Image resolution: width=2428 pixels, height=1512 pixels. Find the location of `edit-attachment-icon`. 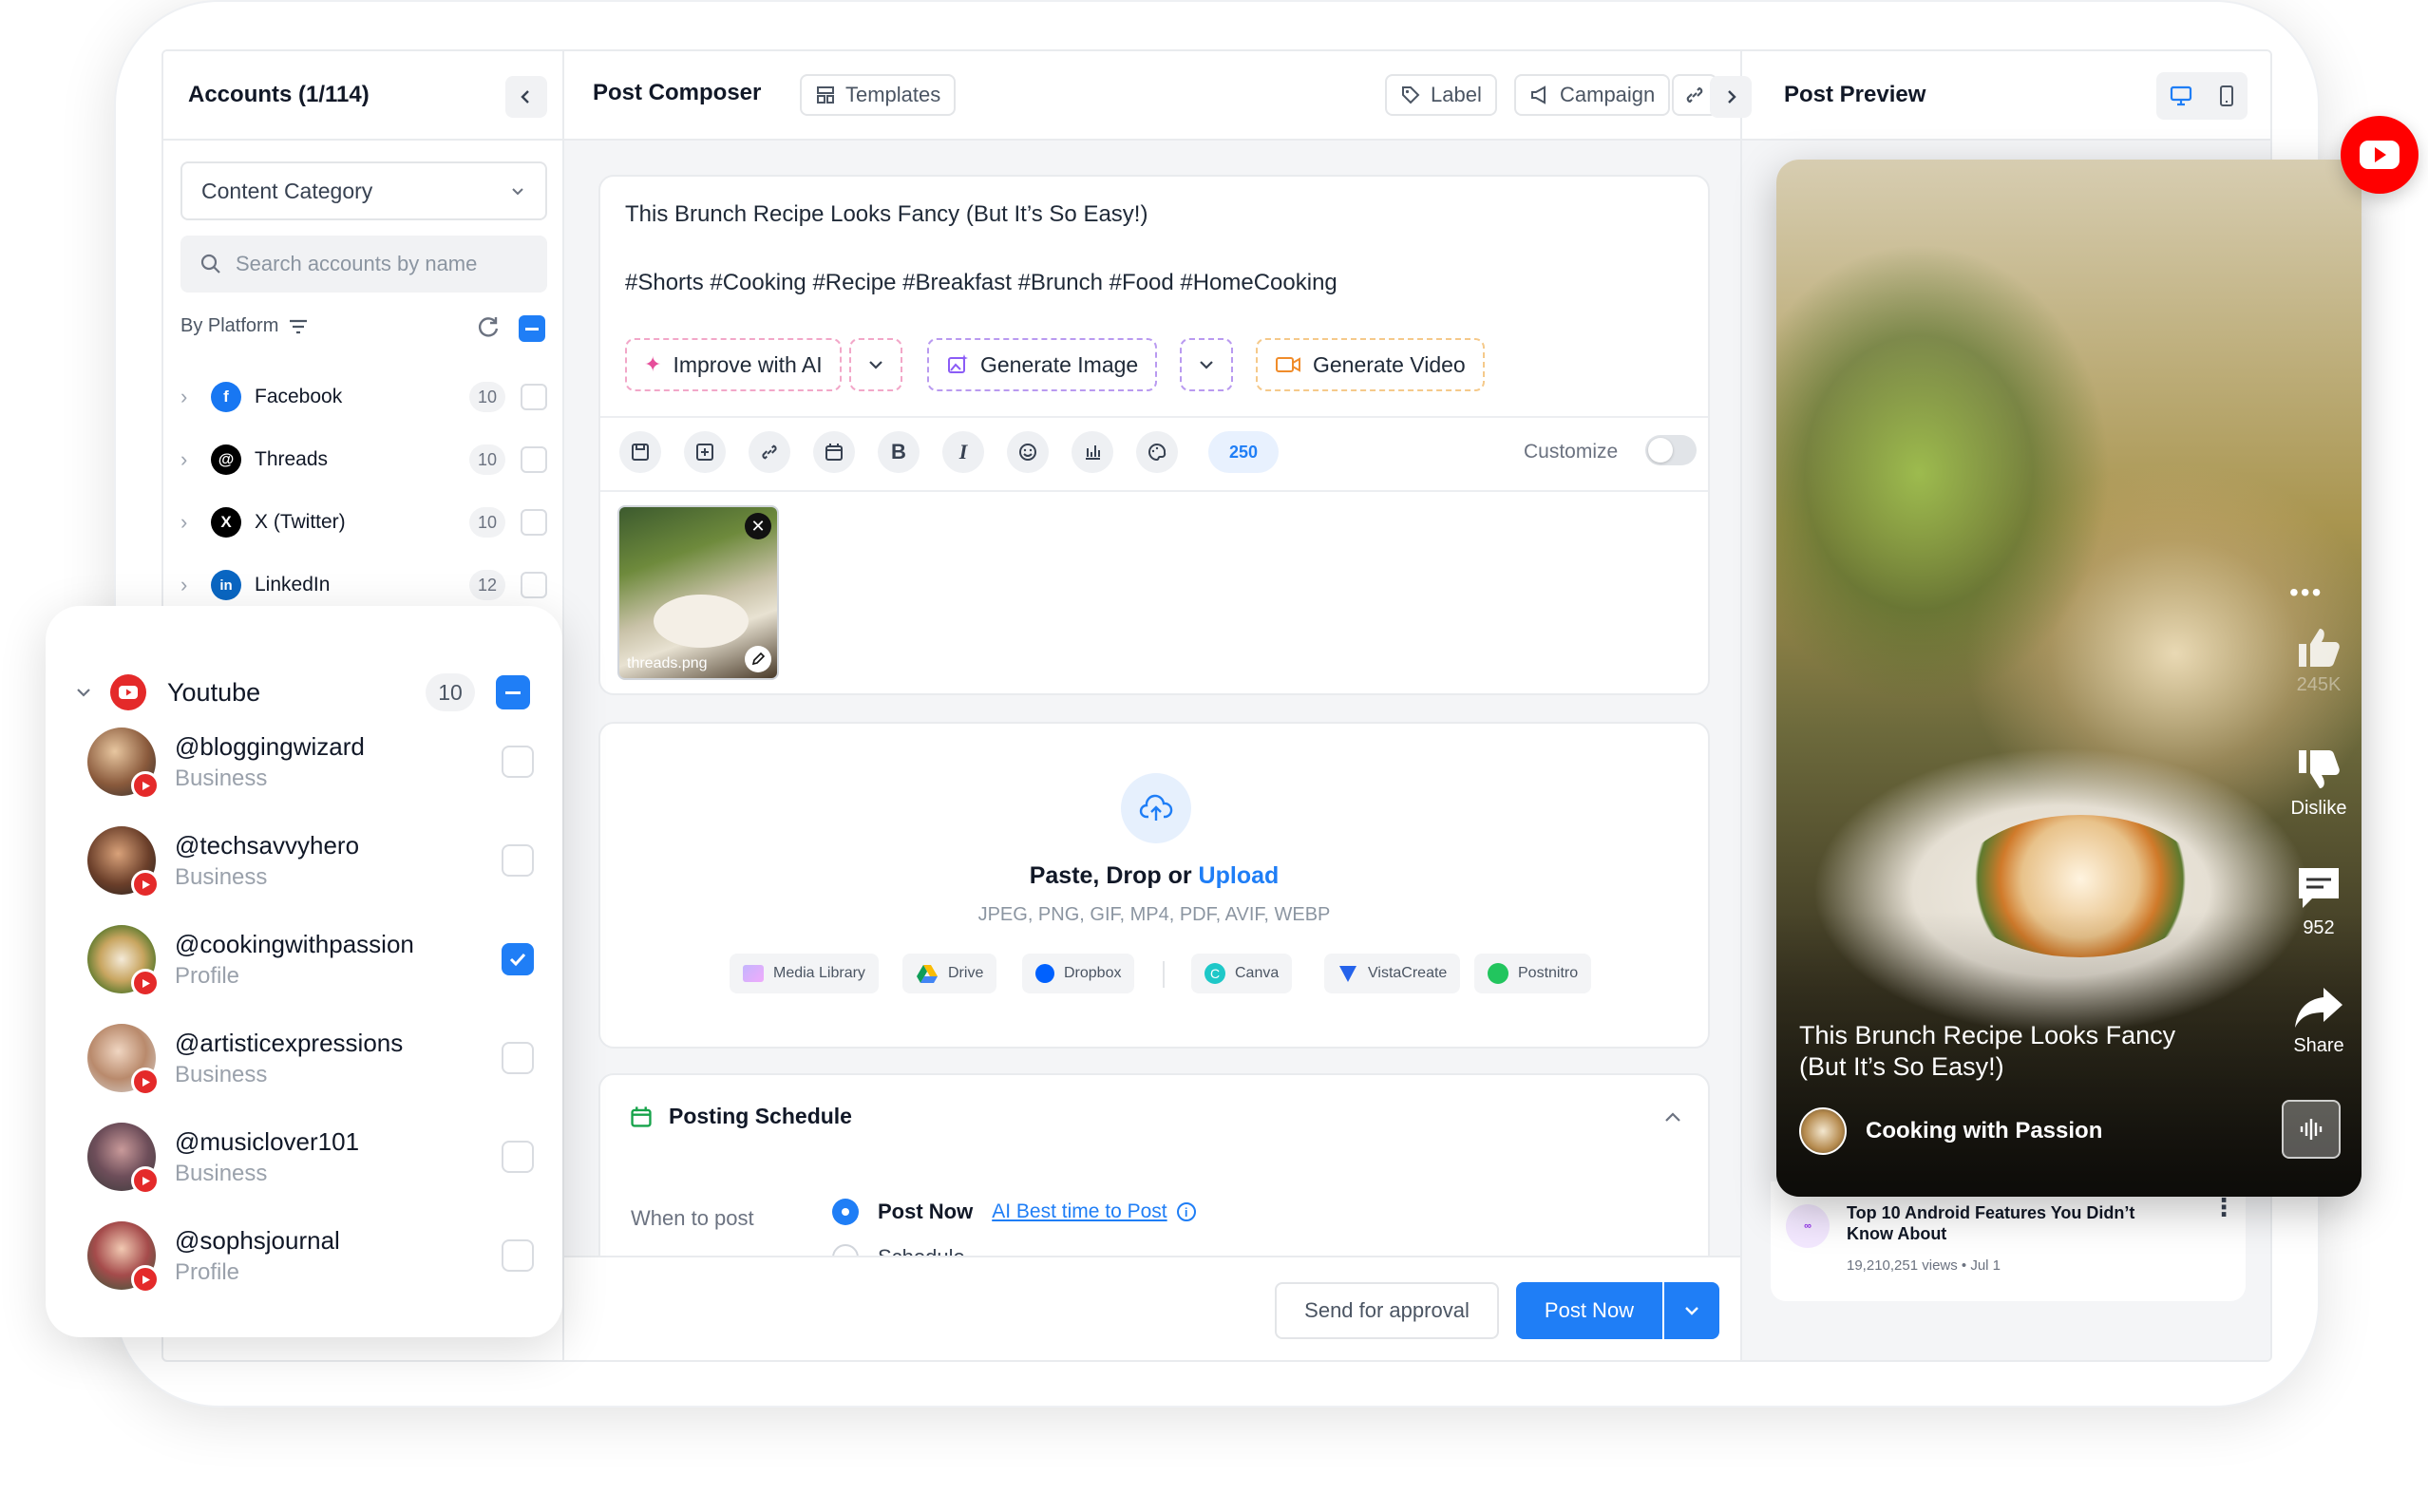

edit-attachment-icon is located at coordinates (758, 659).